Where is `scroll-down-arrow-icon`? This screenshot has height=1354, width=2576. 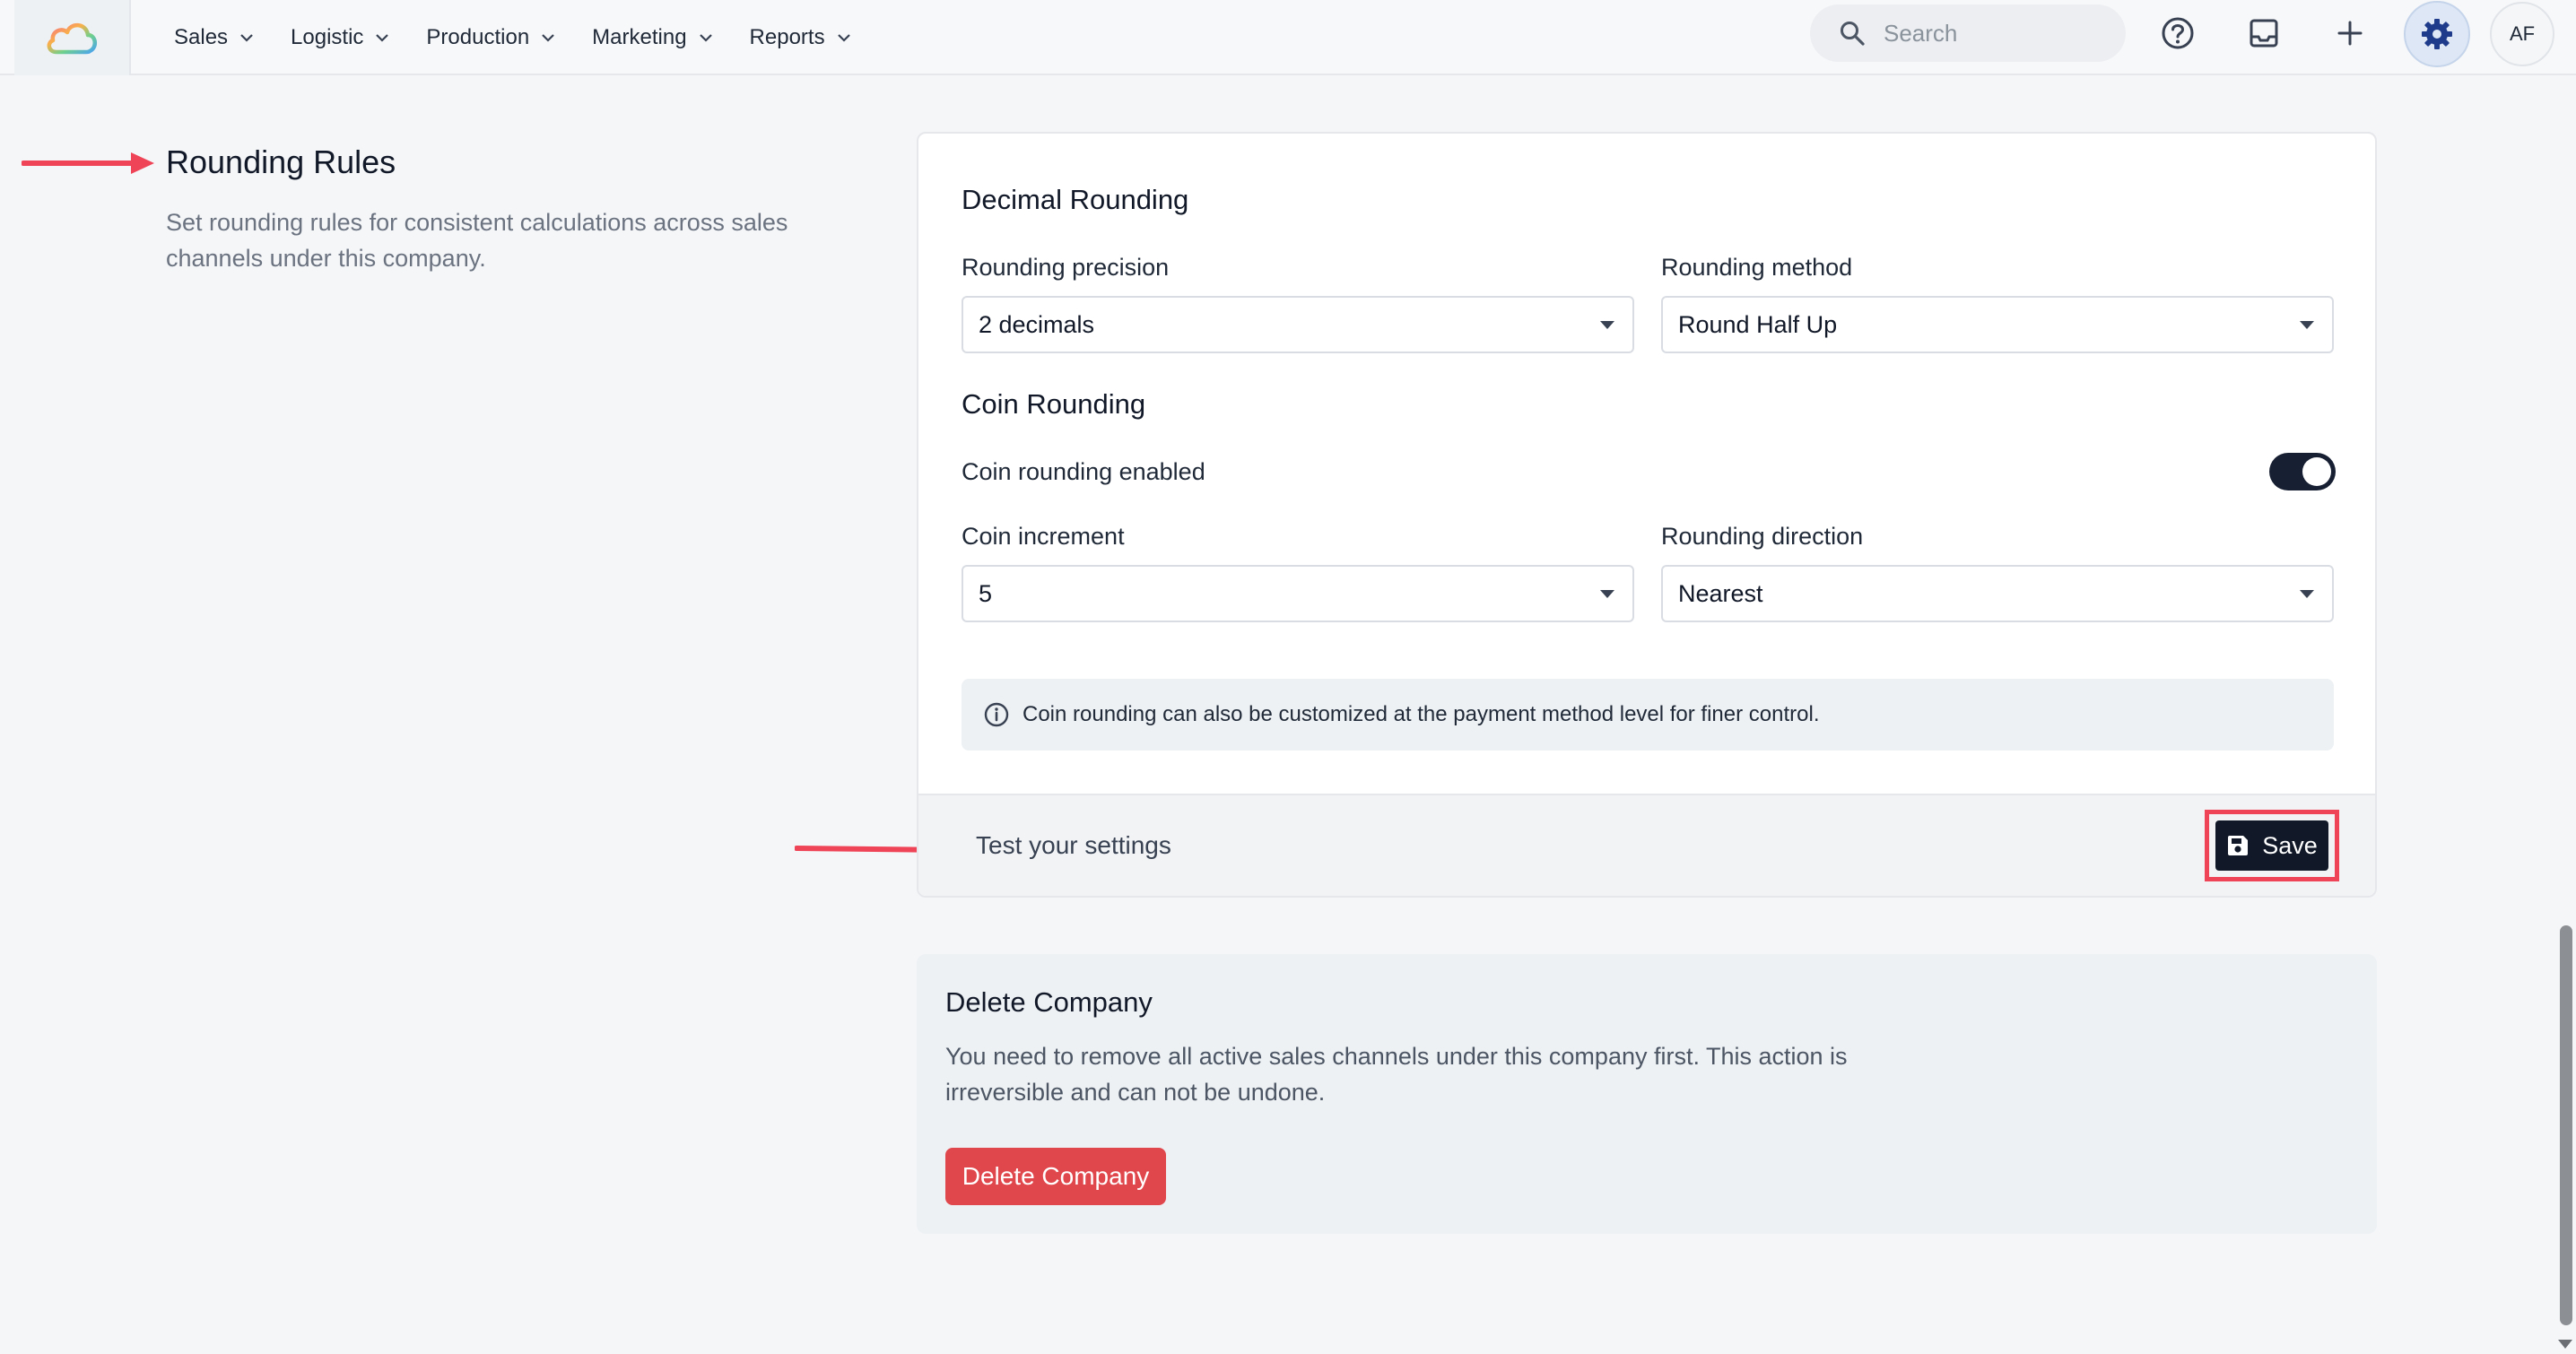
scroll-down-arrow-icon is located at coordinates (2565, 1344).